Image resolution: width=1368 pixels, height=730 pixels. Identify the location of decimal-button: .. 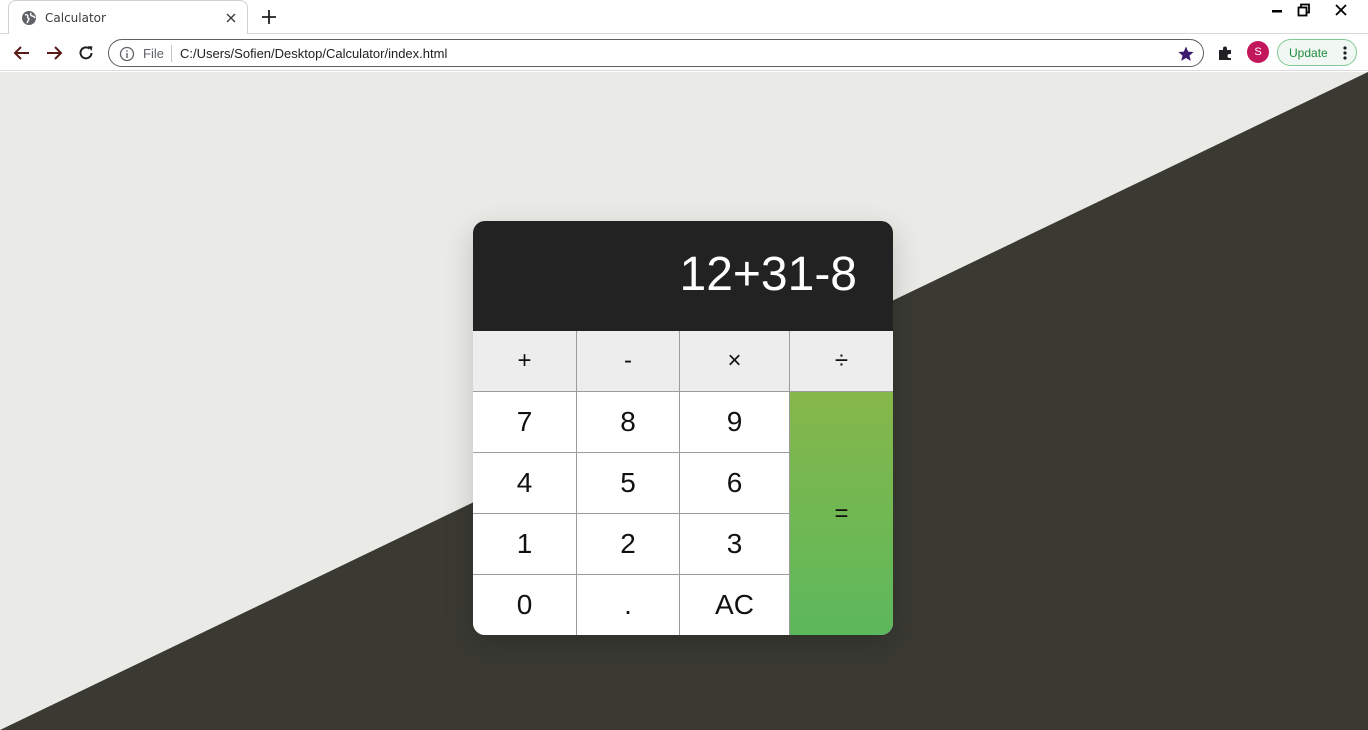
(628, 605).